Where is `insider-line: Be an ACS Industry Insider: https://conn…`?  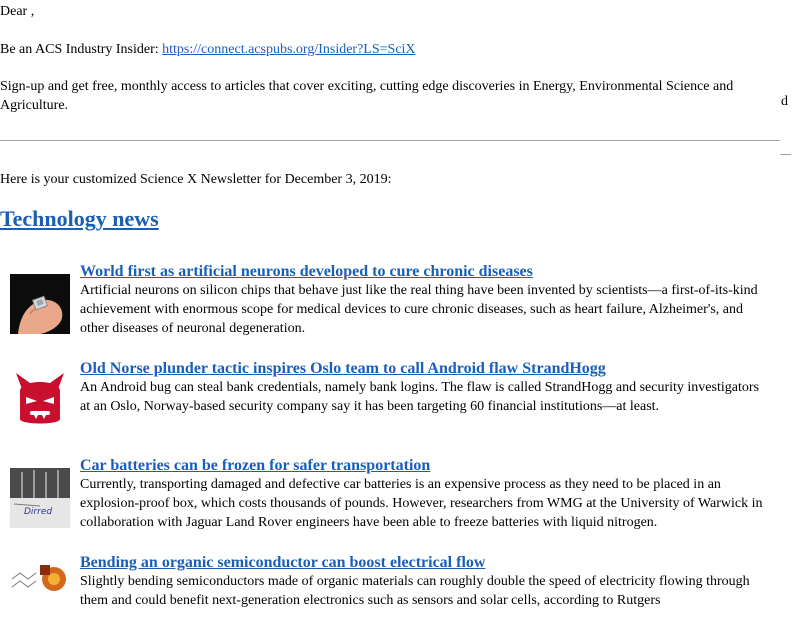
insider-line: Be an ACS Industry Insider: https://conn… is located at coordinates (208, 49).